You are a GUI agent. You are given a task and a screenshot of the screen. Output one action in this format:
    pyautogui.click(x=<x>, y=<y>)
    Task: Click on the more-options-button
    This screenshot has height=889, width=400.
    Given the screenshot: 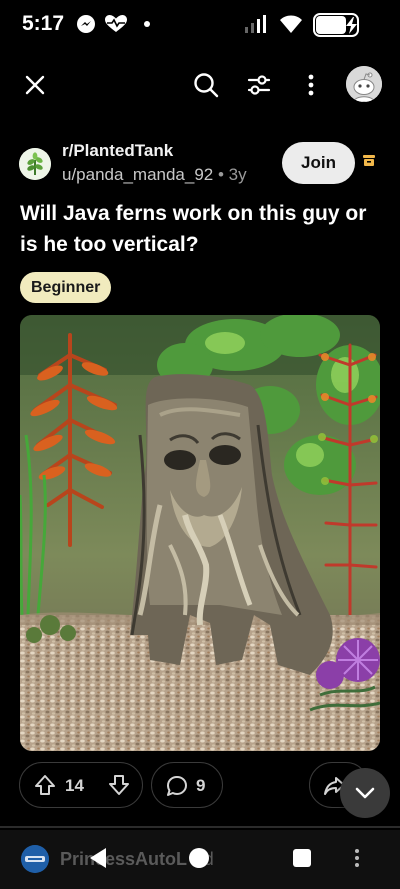 What is the action you would take?
    pyautogui.click(x=311, y=85)
    